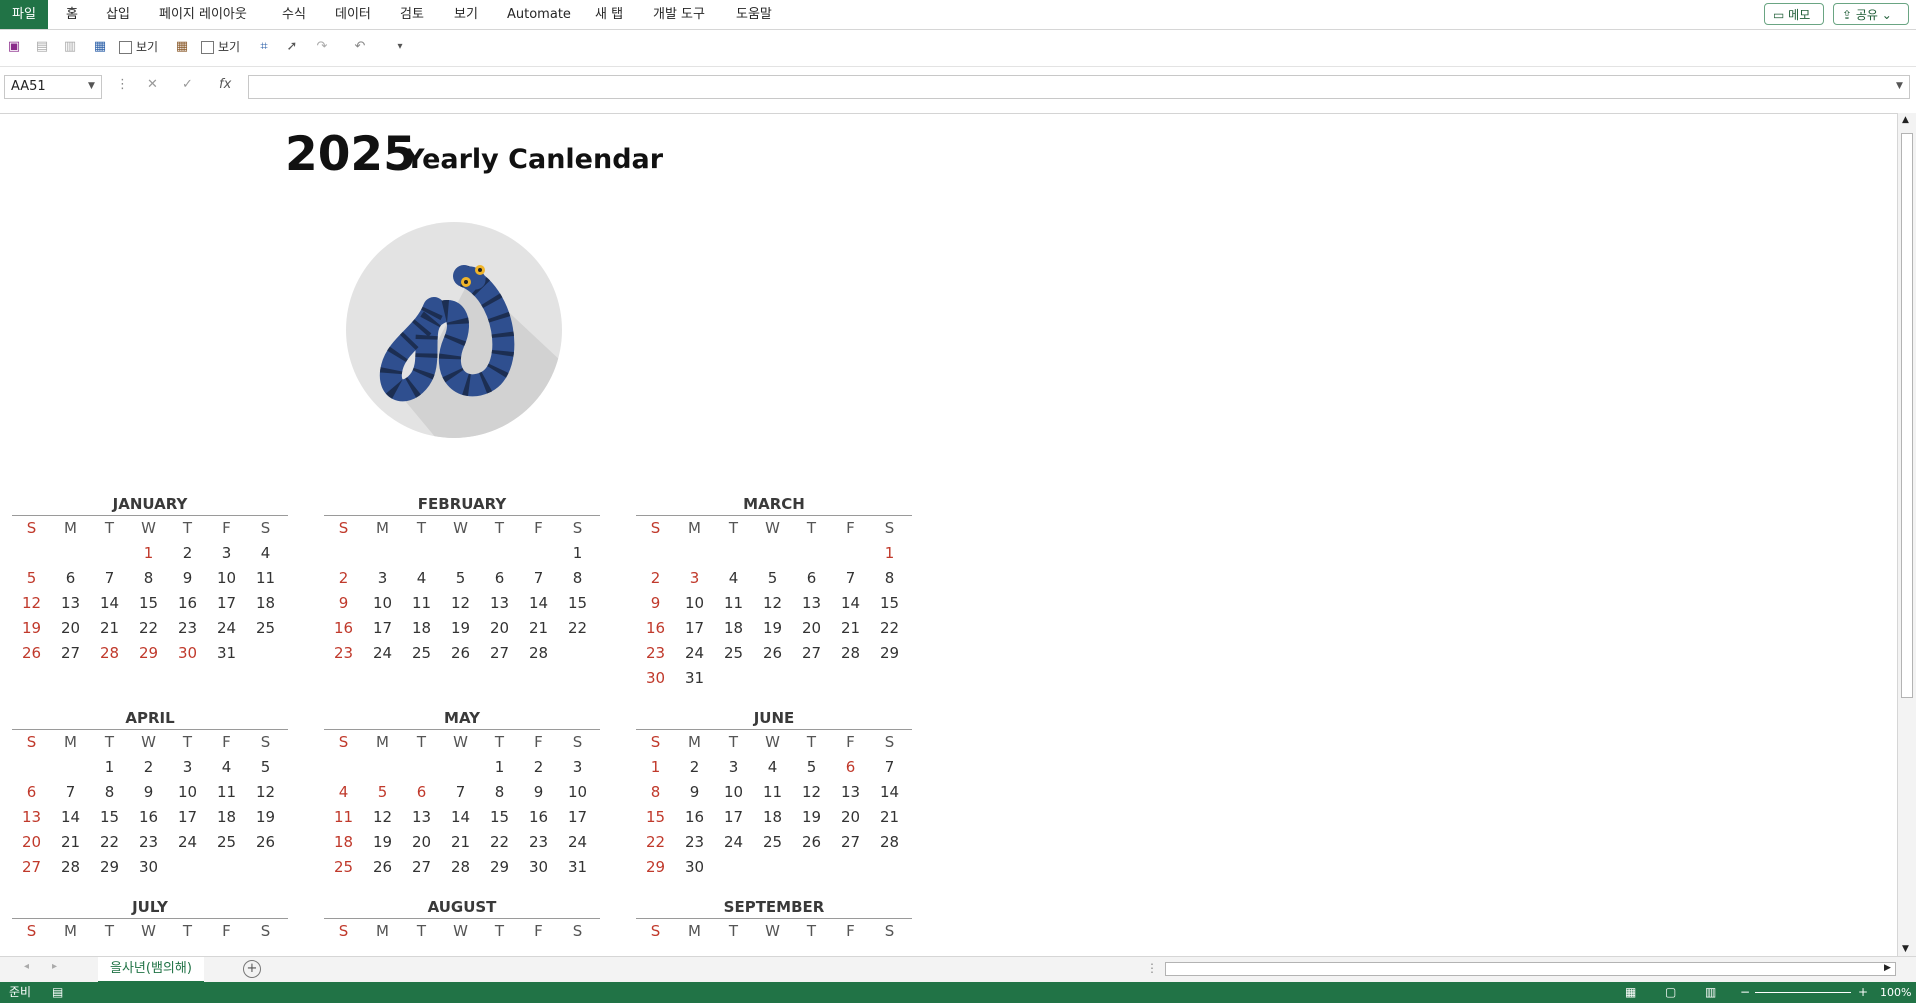  What do you see at coordinates (400, 47) in the screenshot?
I see `customize-toolbar-icon: ▾` at bounding box center [400, 47].